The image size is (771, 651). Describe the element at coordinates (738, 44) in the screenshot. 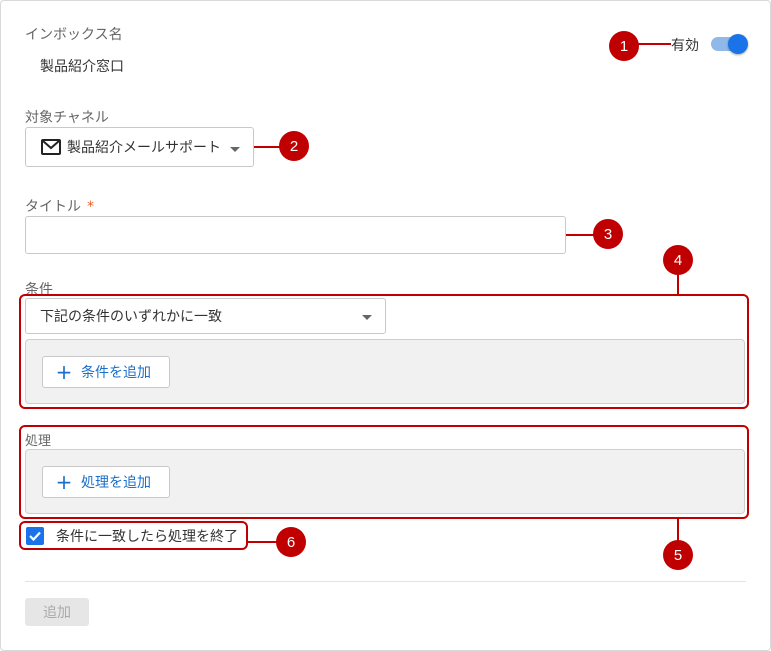

I see `enabled-toggle-knob` at that location.